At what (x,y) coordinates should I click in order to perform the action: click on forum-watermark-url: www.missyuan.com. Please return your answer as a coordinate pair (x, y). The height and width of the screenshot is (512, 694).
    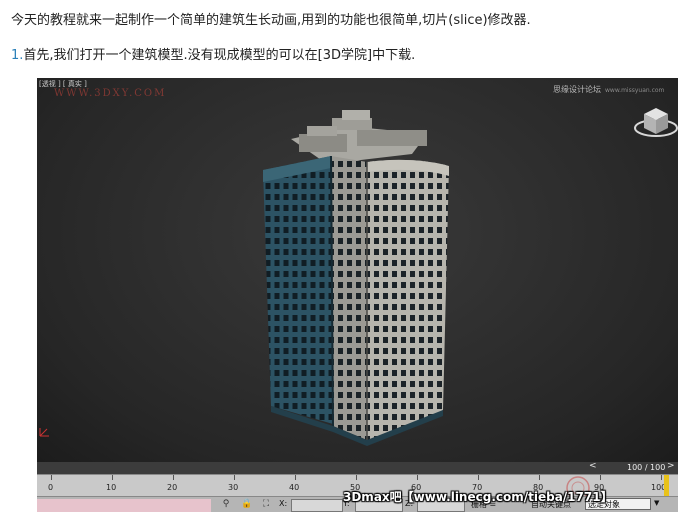
    Looking at the image, I should click on (635, 90).